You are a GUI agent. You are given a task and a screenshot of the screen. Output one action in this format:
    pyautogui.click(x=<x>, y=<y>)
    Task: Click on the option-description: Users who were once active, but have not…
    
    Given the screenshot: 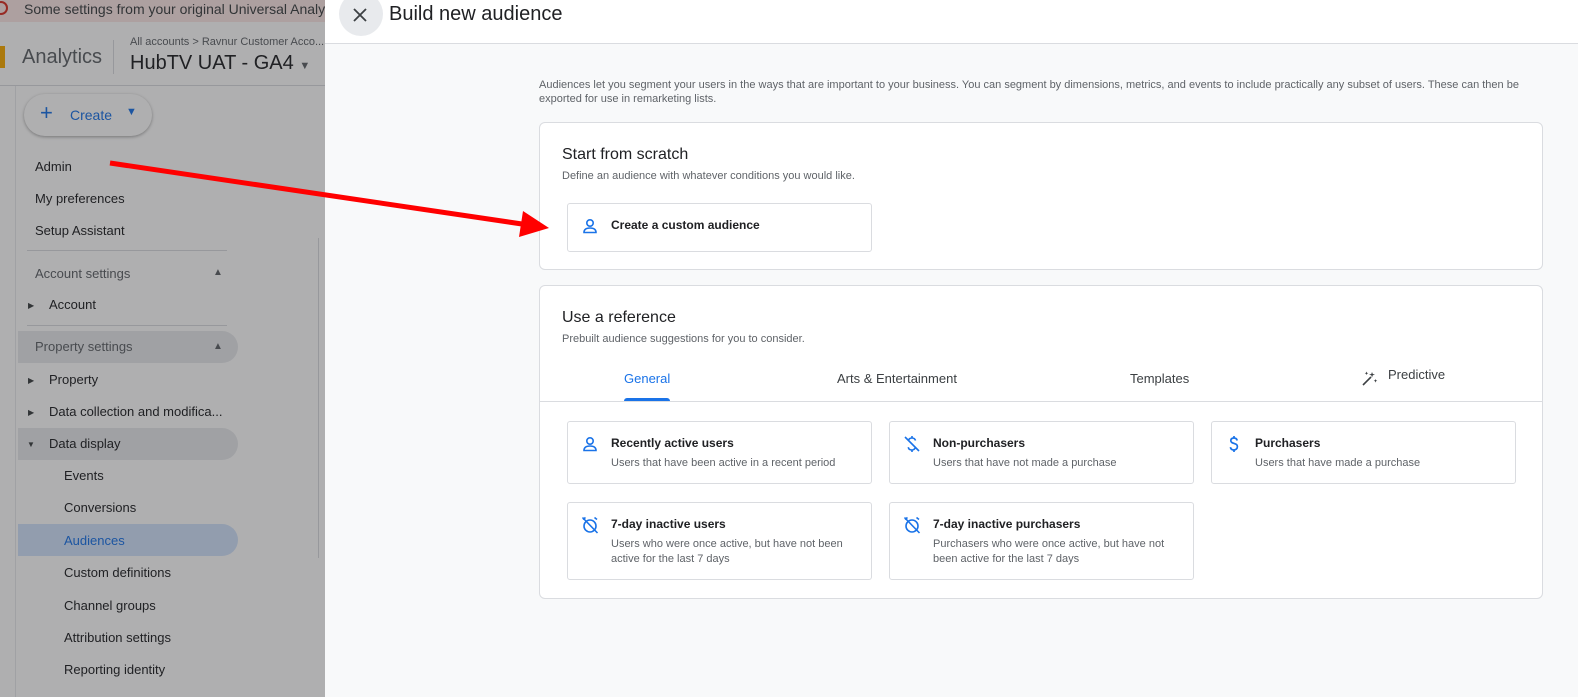 What is the action you would take?
    pyautogui.click(x=727, y=551)
    